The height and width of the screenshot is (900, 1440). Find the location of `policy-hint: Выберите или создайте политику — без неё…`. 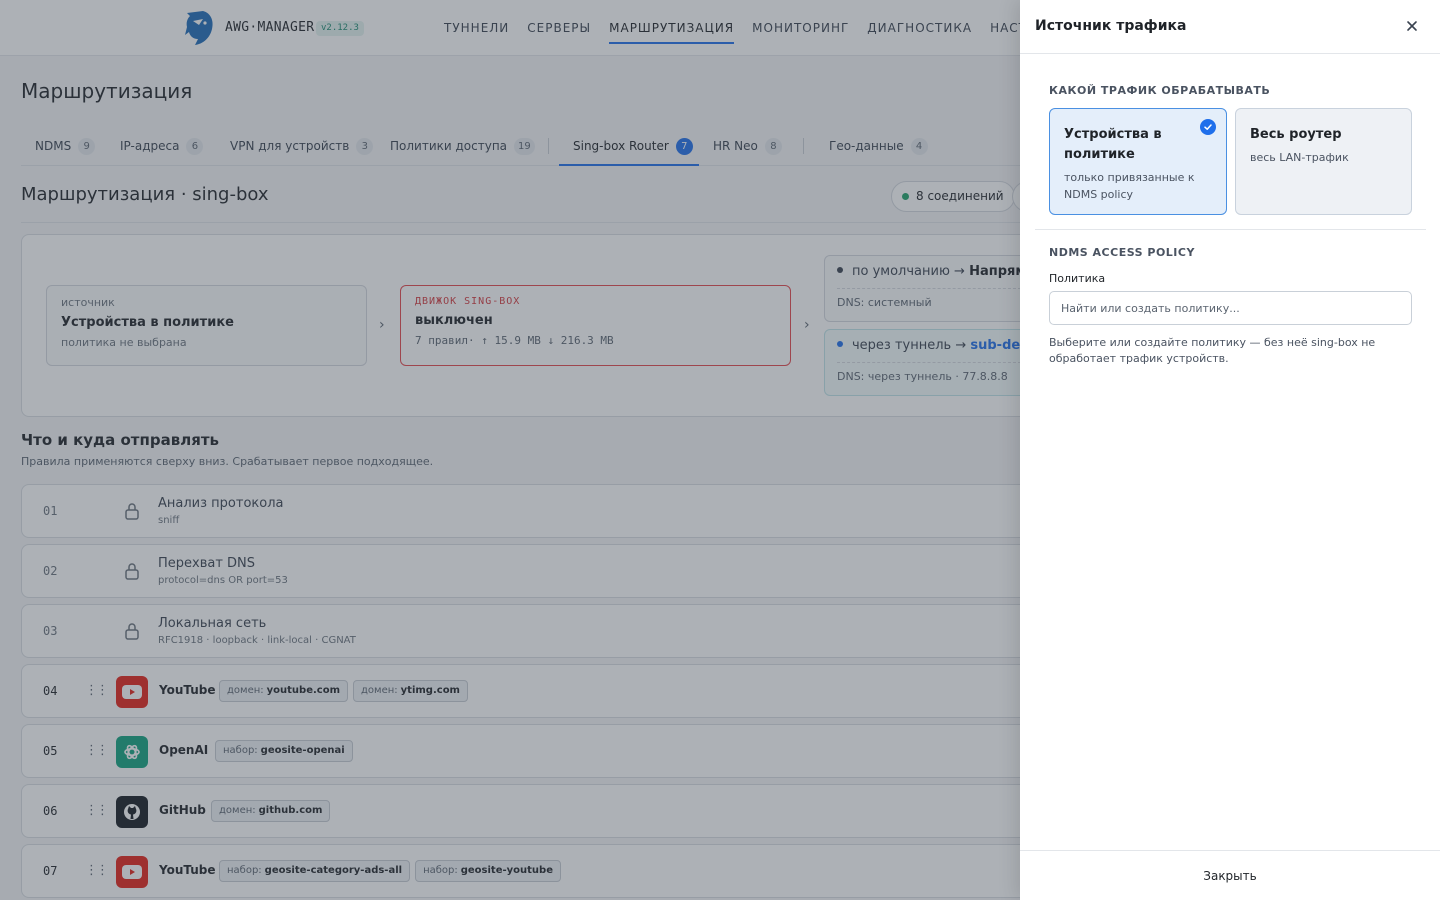

policy-hint: Выберите или создайте политику — без неё… is located at coordinates (1212, 350).